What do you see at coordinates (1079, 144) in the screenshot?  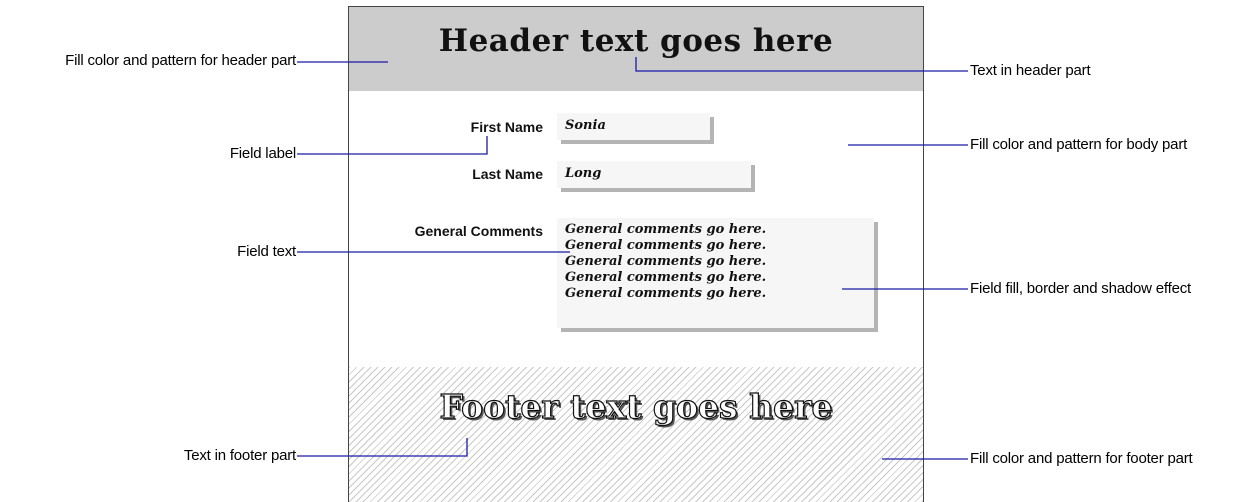 I see `callout-body-fill: Fill color and pattern for body part` at bounding box center [1079, 144].